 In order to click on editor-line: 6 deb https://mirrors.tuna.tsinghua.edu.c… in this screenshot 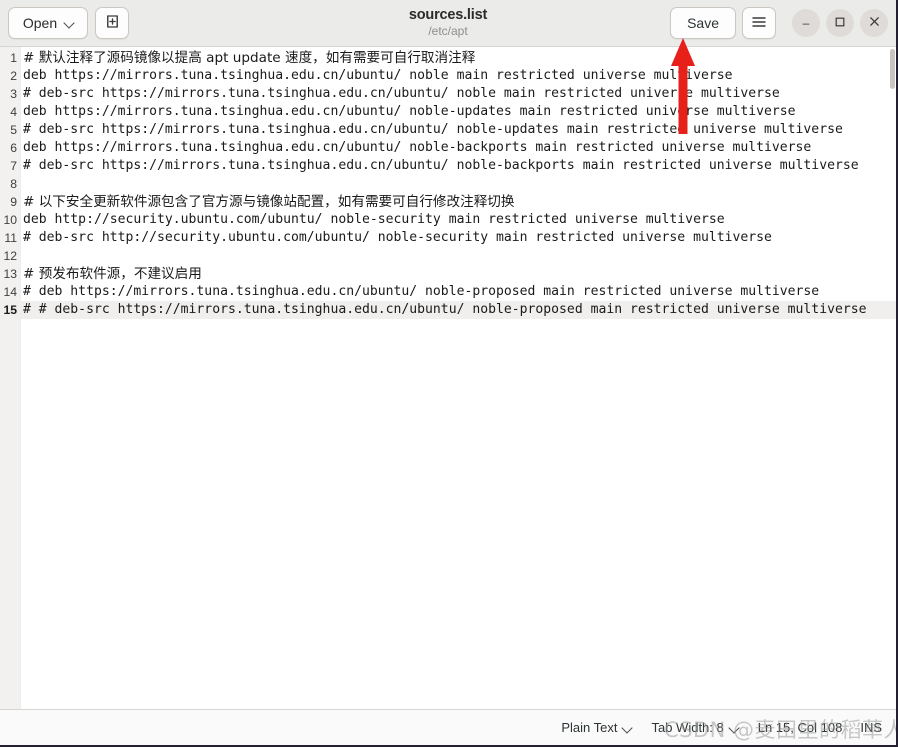, I will do `click(448, 148)`.